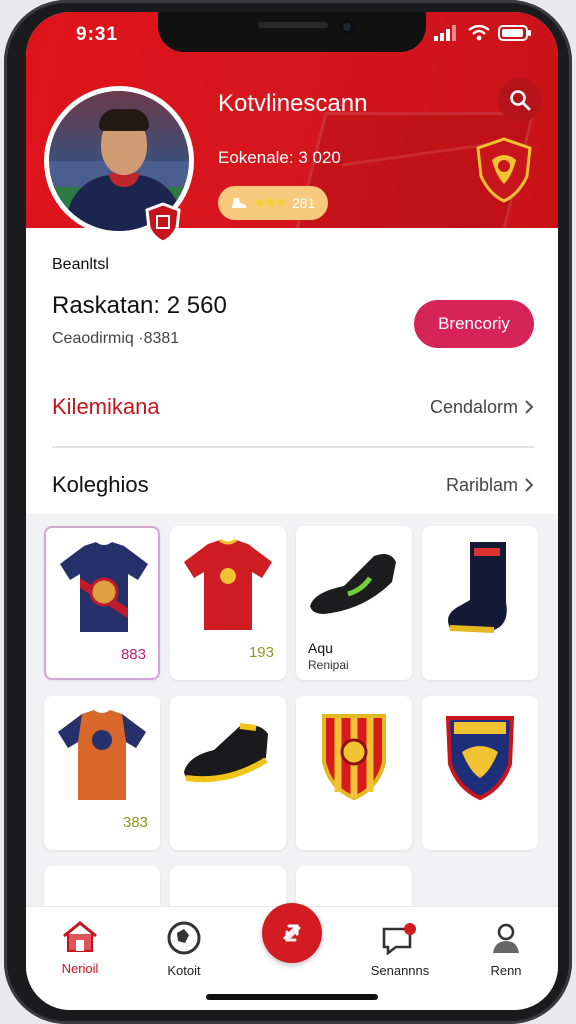  Describe the element at coordinates (279, 157) in the screenshot. I see `profile-subtitle: Eokenale: 3 020` at that location.